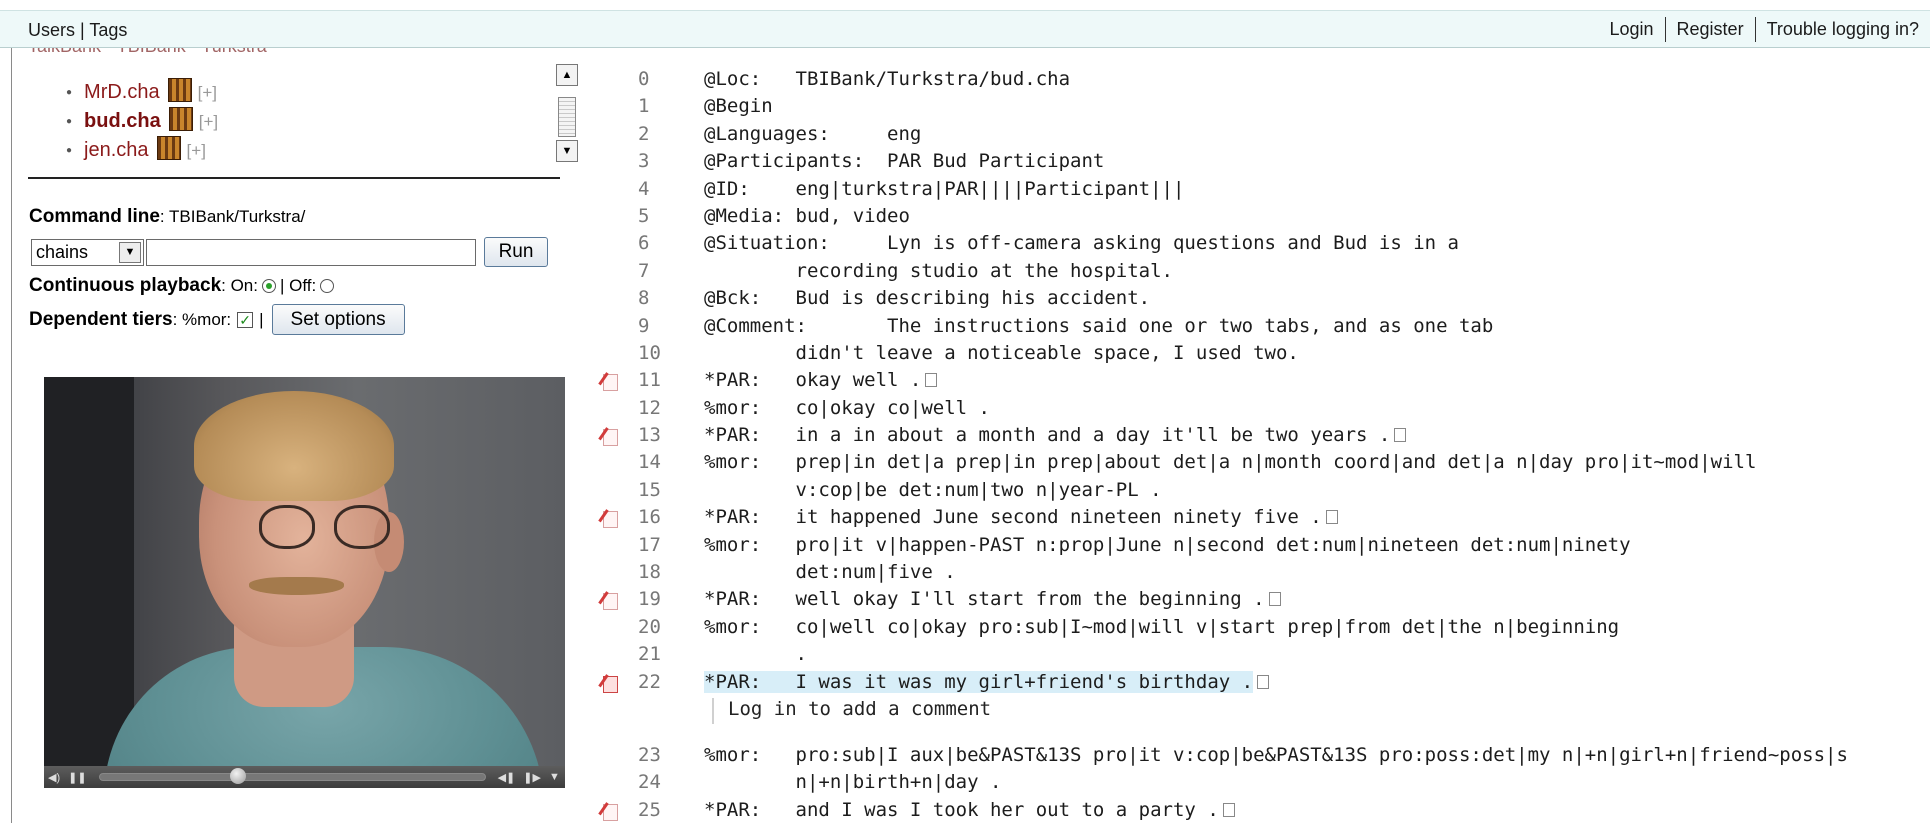  What do you see at coordinates (239, 285) in the screenshot?
I see `on-label: : On:` at bounding box center [239, 285].